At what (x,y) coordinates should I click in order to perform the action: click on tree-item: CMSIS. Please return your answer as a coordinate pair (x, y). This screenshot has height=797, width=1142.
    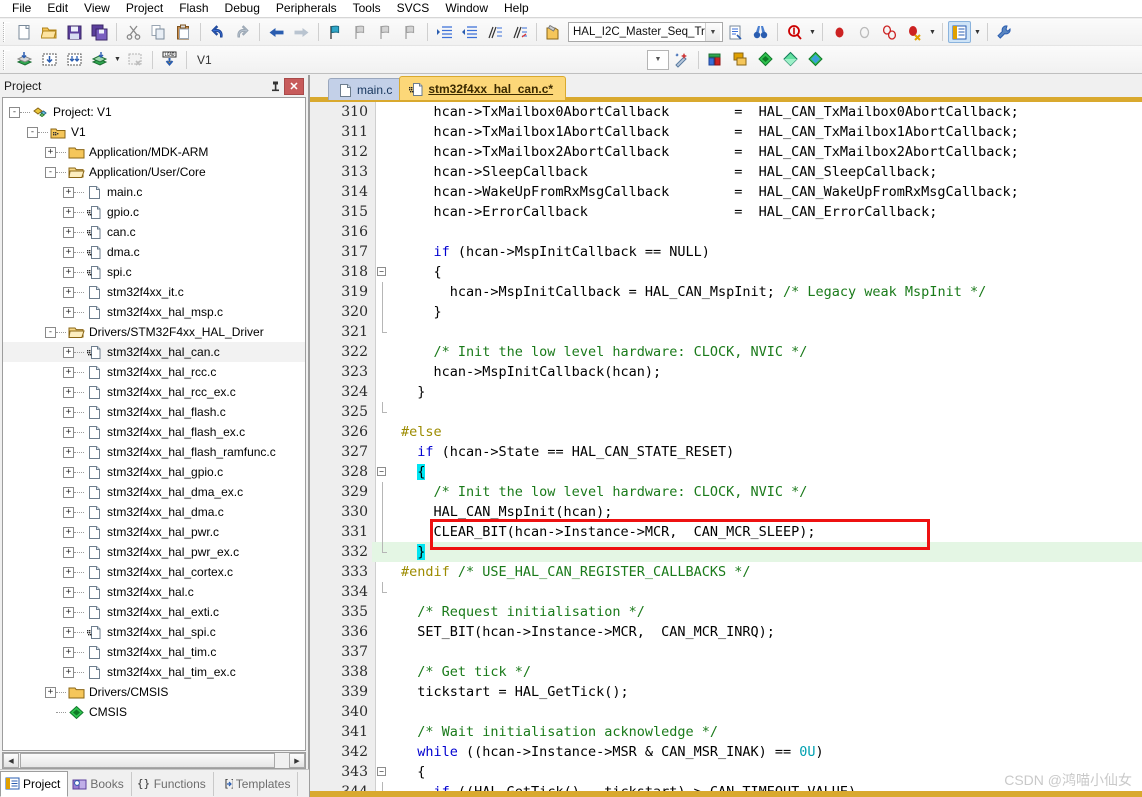
    Looking at the image, I should click on (154, 712).